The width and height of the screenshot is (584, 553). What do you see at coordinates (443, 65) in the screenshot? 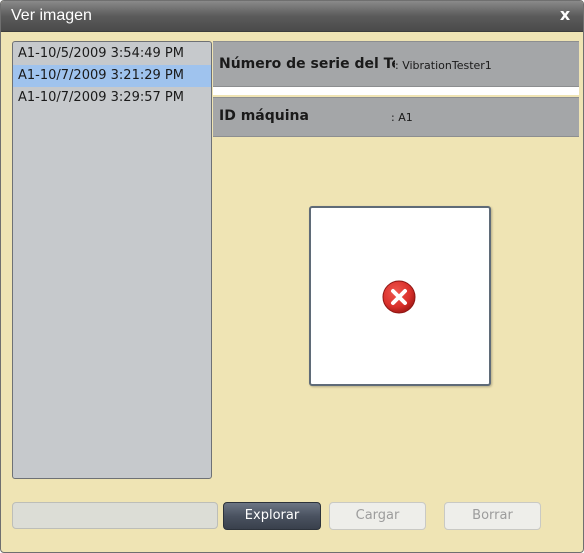
I see `serial-number-value: : VibrationTester1` at bounding box center [443, 65].